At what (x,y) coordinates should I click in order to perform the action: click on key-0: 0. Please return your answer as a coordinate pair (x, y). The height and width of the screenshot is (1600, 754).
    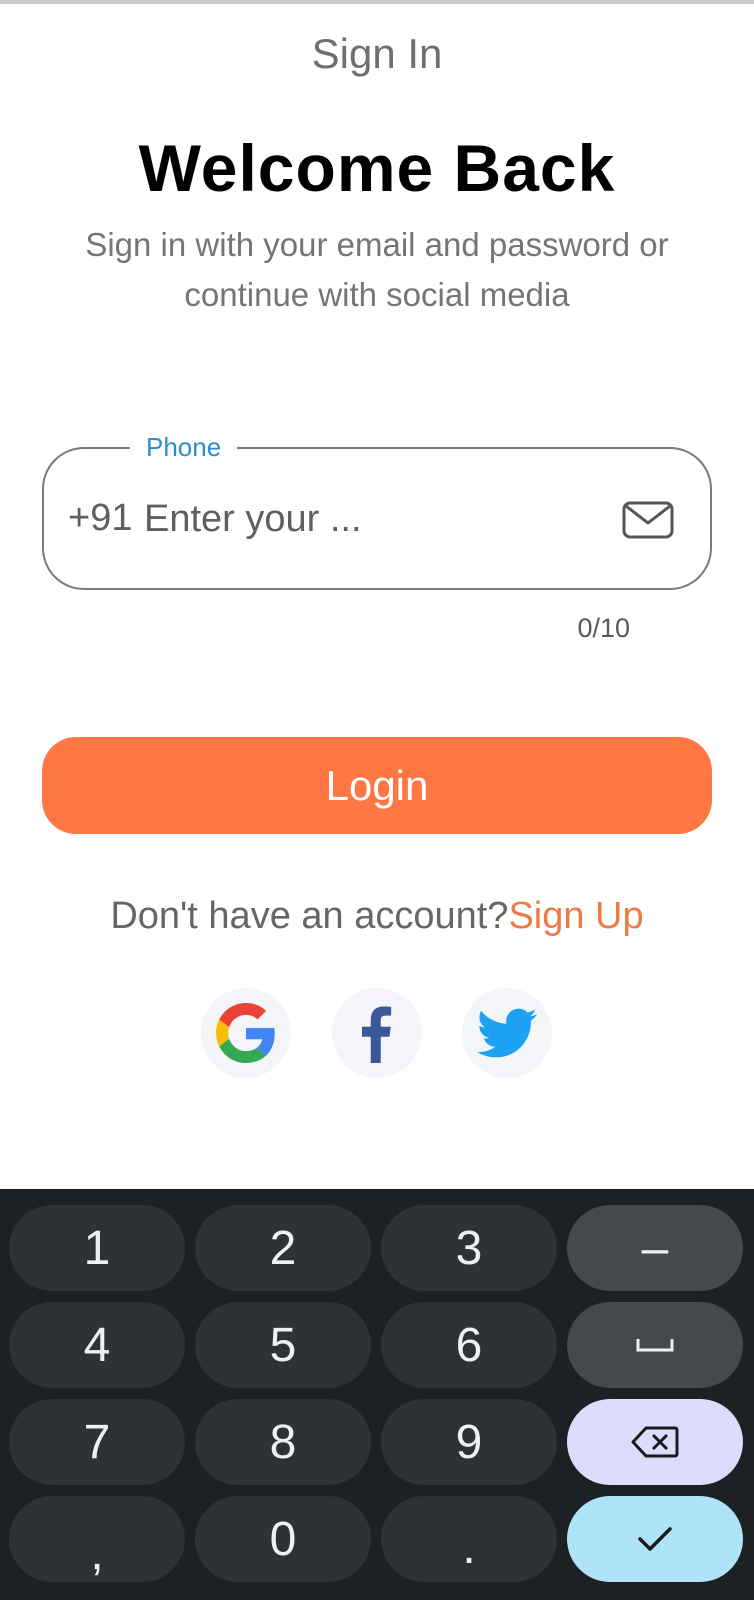
    Looking at the image, I should click on (283, 1539).